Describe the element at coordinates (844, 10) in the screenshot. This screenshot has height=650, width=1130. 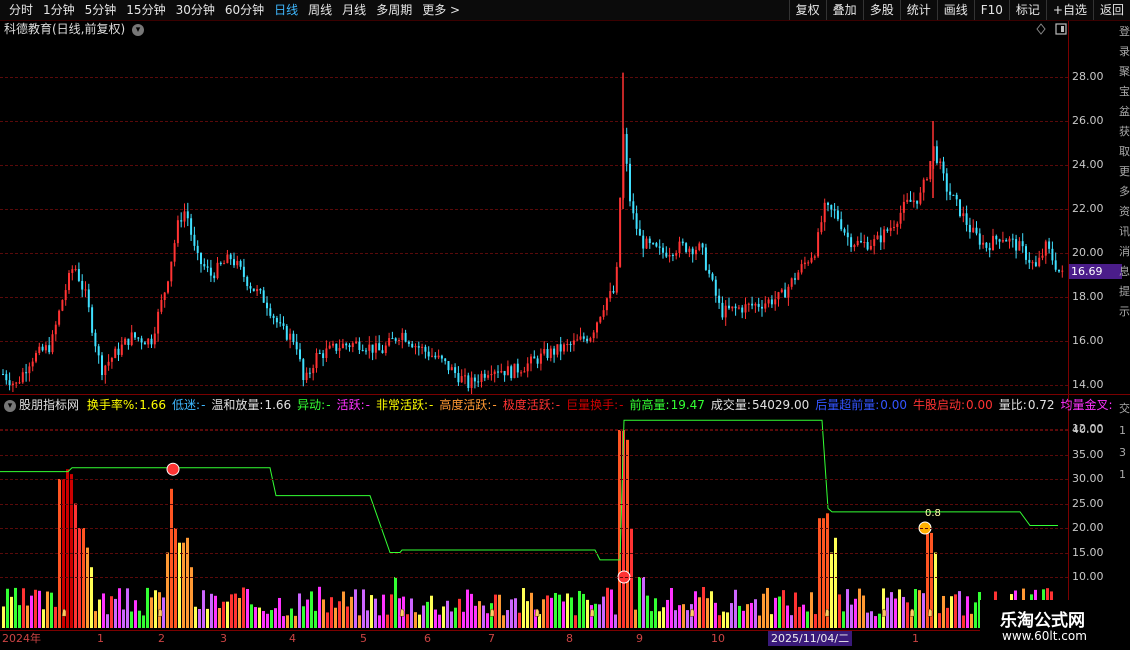
I see `action-button: 叠加` at that location.